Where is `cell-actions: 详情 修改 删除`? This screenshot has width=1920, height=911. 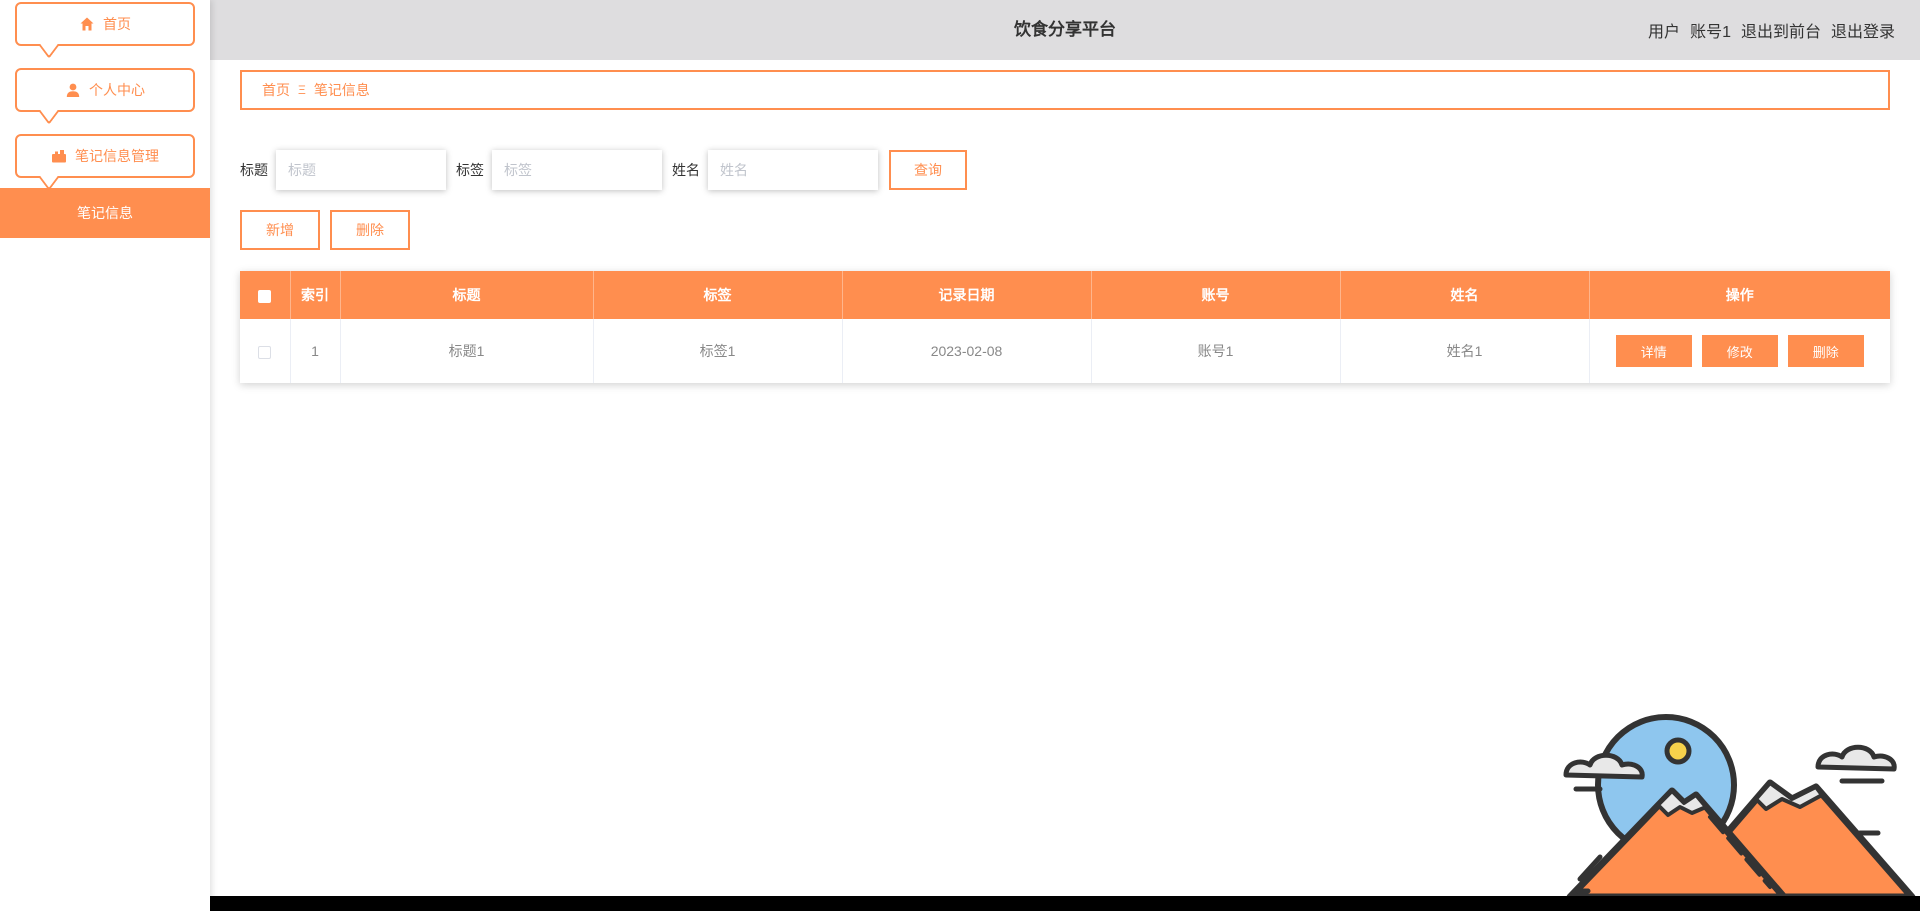
cell-actions: 详情 修改 删除 is located at coordinates (1739, 351).